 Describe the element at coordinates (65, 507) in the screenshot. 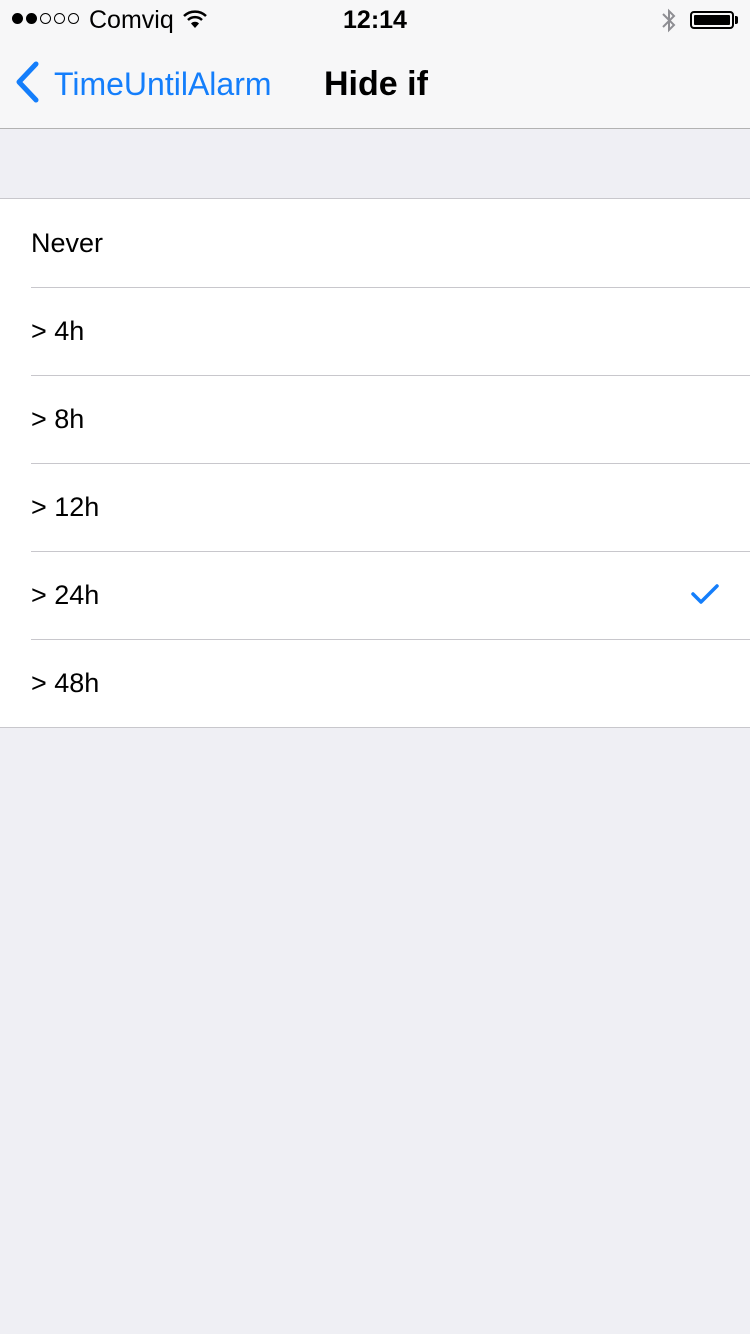

I see `option-label: > 12h` at that location.